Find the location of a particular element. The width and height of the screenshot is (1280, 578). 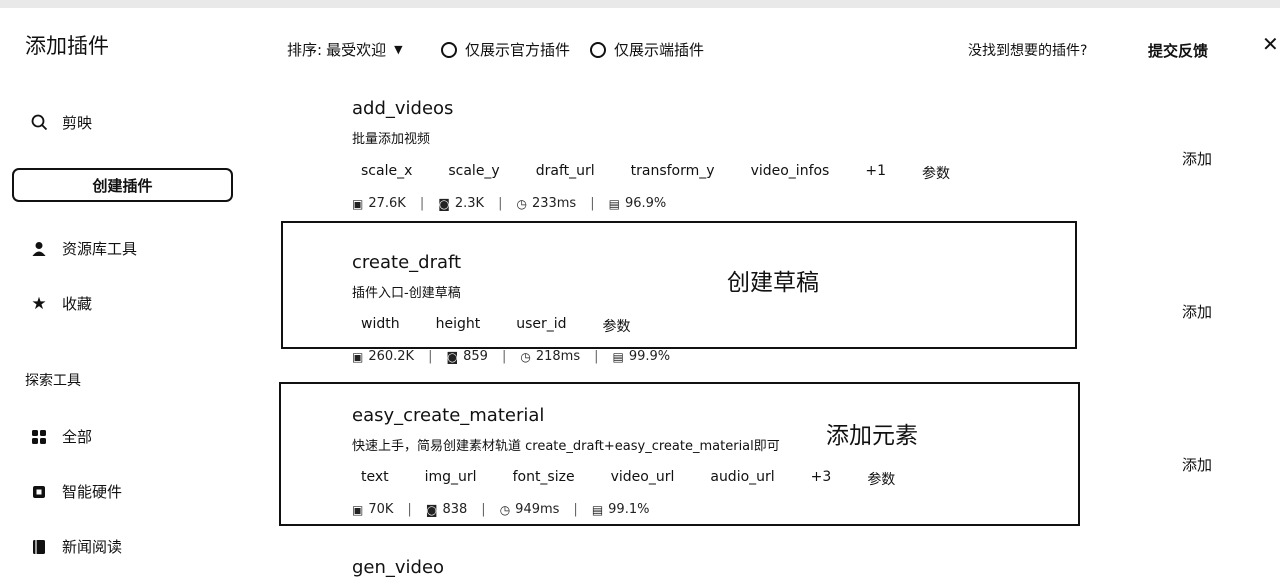

param-more: +3 is located at coordinates (821, 477).